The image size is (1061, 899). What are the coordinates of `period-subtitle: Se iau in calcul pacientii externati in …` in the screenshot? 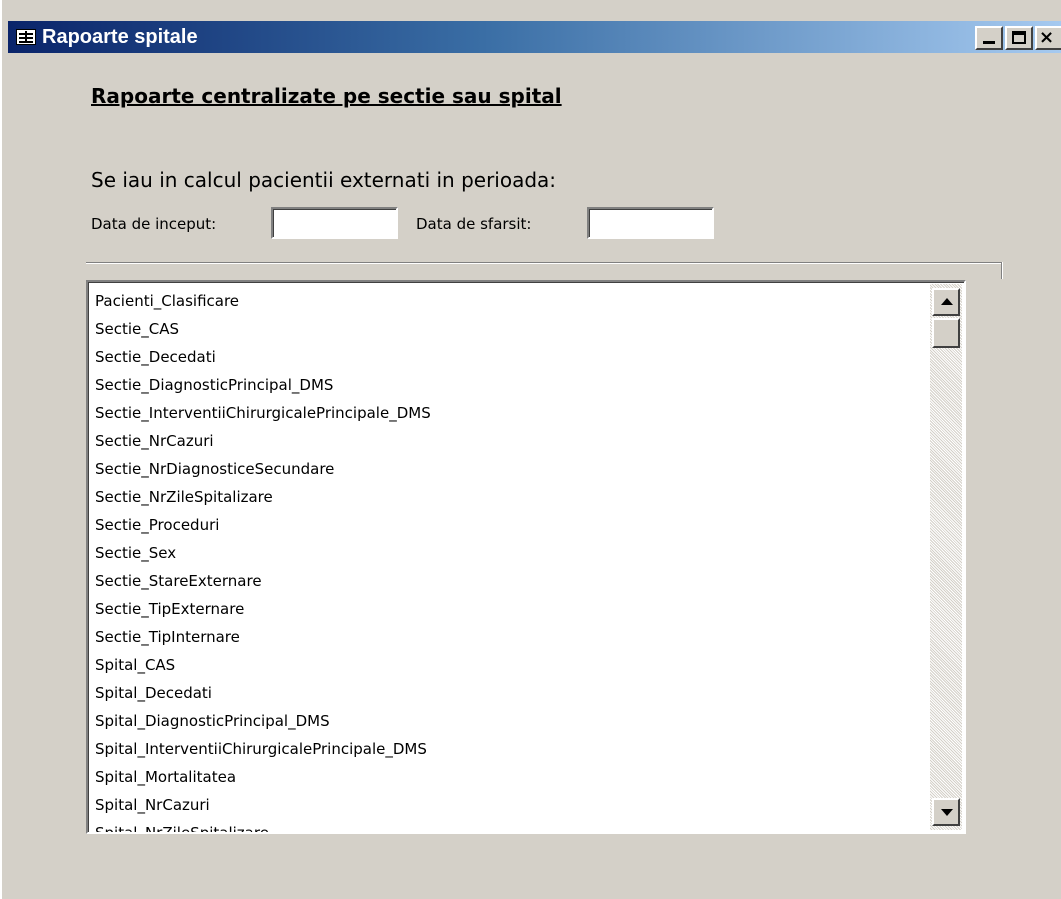 It's located at (324, 180).